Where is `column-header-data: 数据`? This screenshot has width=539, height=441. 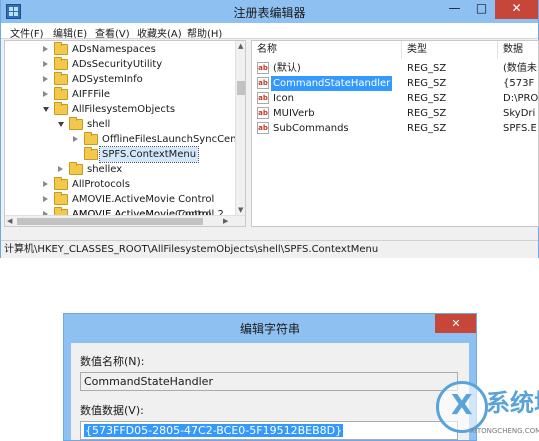
column-header-data: 数据 is located at coordinates (518, 50).